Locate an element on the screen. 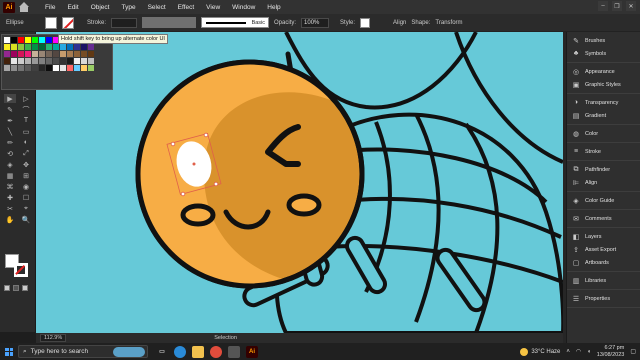 The width and height of the screenshot is (640, 360). panel-gradient: ▤ Gradient is located at coordinates (603, 115).